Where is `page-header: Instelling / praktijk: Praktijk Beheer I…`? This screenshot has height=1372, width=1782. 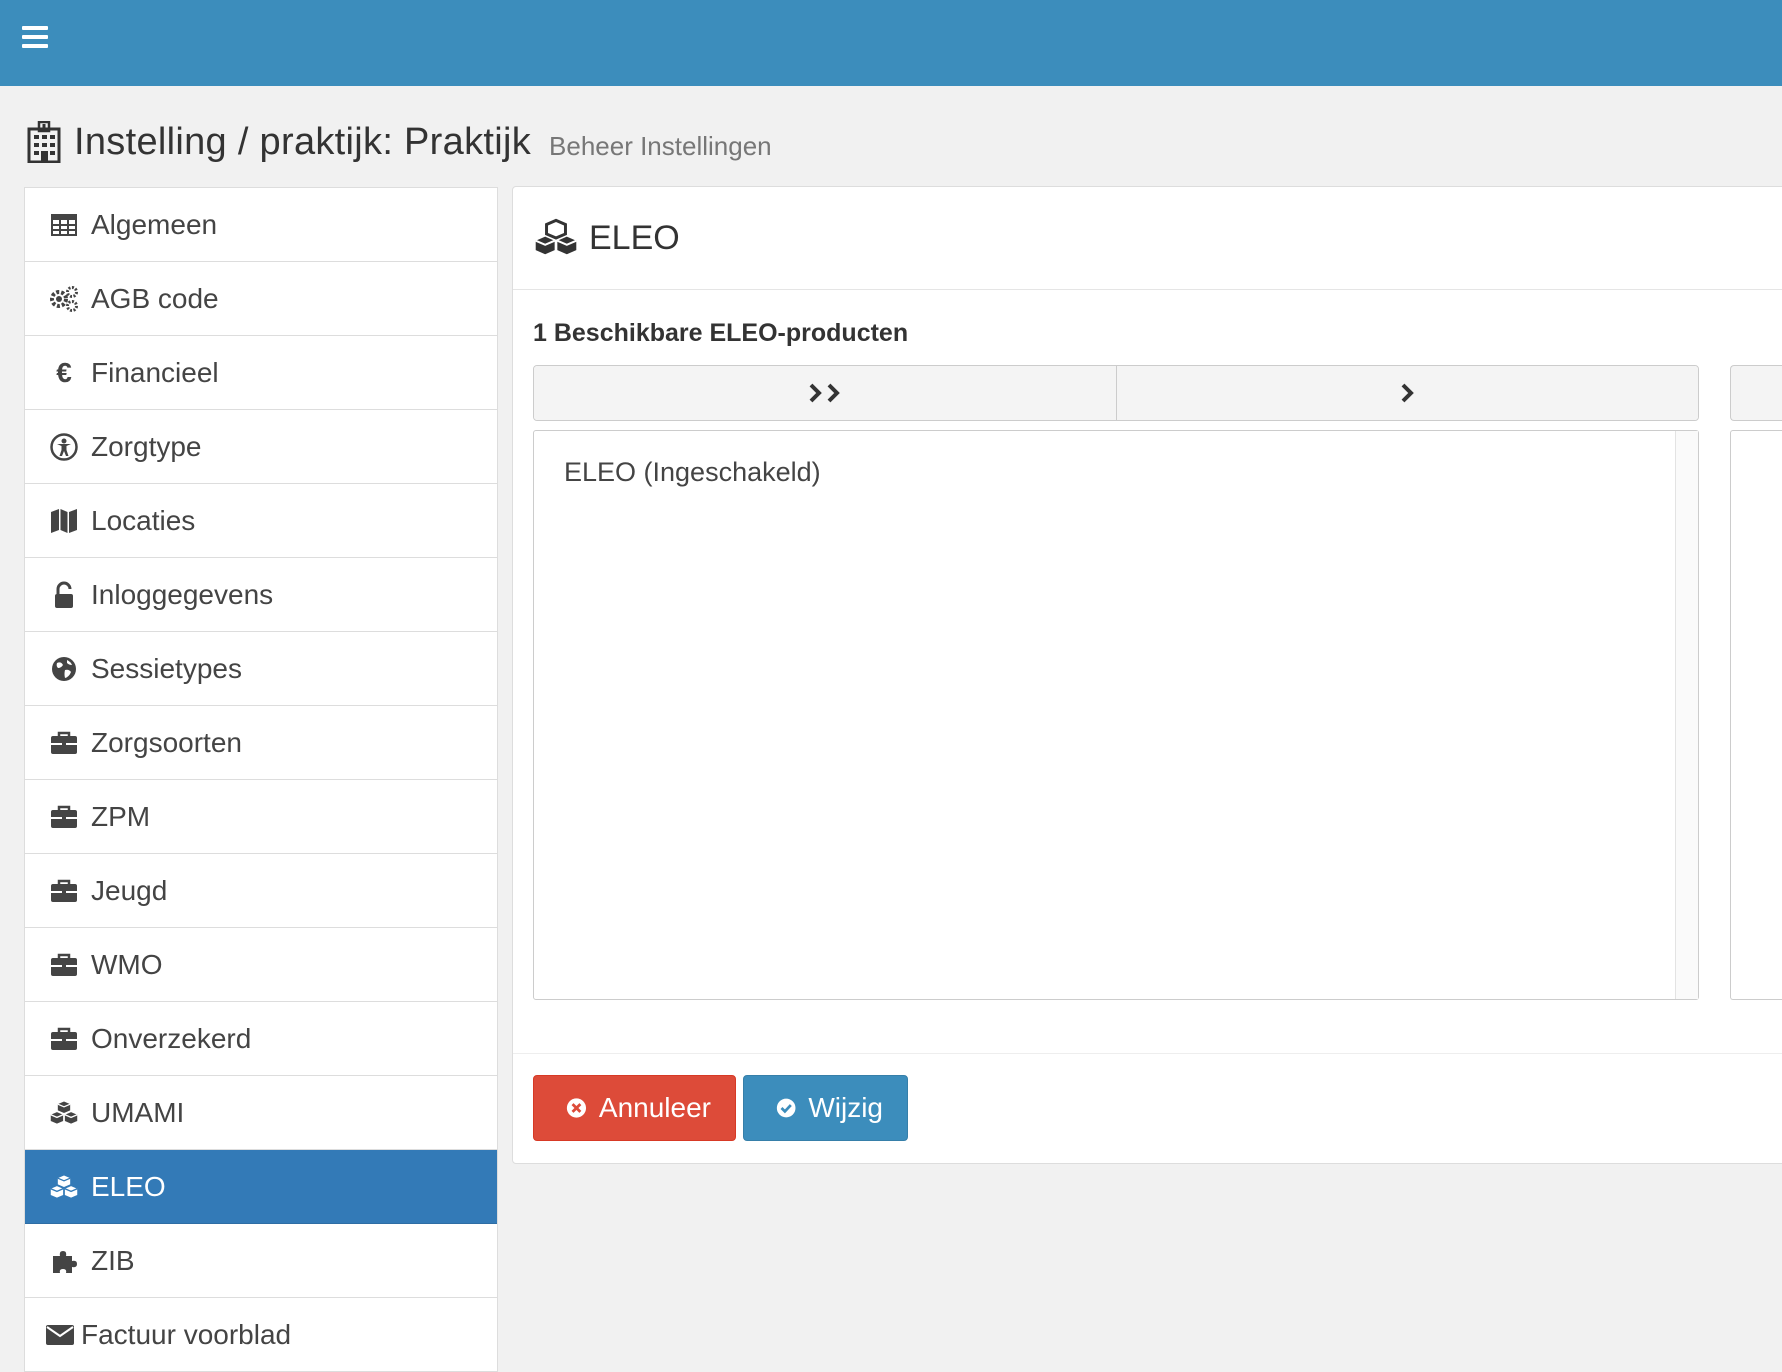 page-header: Instelling / praktijk: Praktijk Beheer I… is located at coordinates (399, 142).